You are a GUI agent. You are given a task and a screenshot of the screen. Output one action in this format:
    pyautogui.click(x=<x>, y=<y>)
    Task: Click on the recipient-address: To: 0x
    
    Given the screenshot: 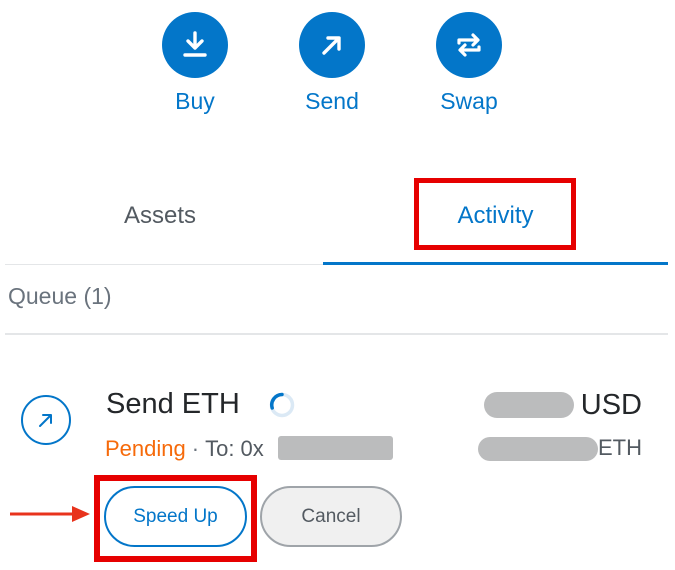 What is the action you would take?
    pyautogui.click(x=234, y=448)
    